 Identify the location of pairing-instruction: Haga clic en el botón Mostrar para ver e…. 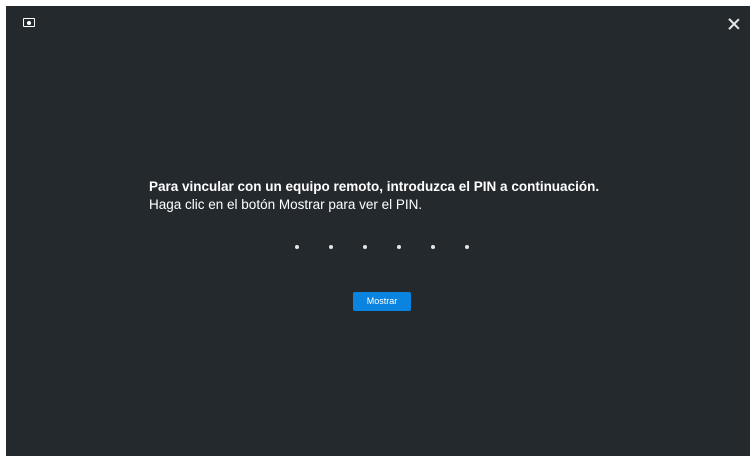
(286, 204).